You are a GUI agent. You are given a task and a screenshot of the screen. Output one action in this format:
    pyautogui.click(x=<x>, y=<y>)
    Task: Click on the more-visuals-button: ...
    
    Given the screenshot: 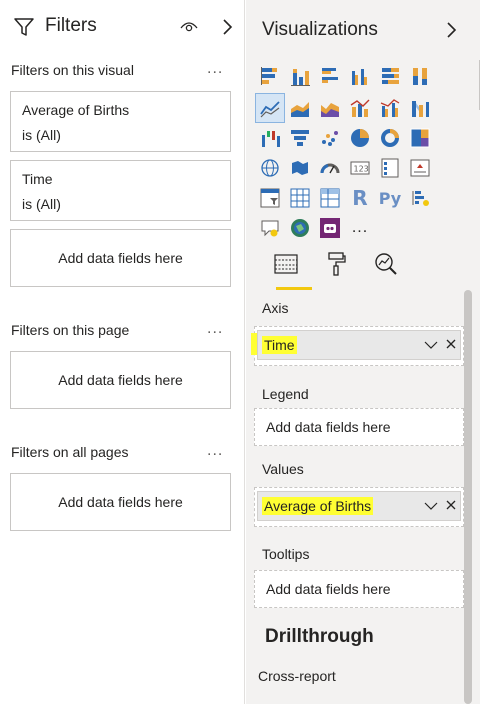 What is the action you would take?
    pyautogui.click(x=360, y=228)
    